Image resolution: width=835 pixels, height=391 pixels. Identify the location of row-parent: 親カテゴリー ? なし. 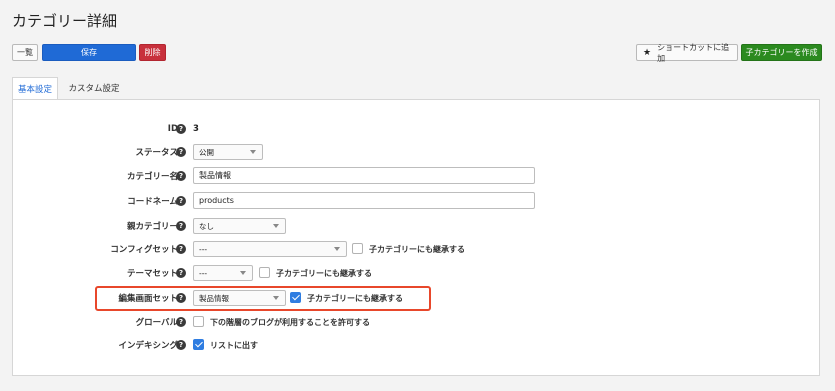
(416, 226).